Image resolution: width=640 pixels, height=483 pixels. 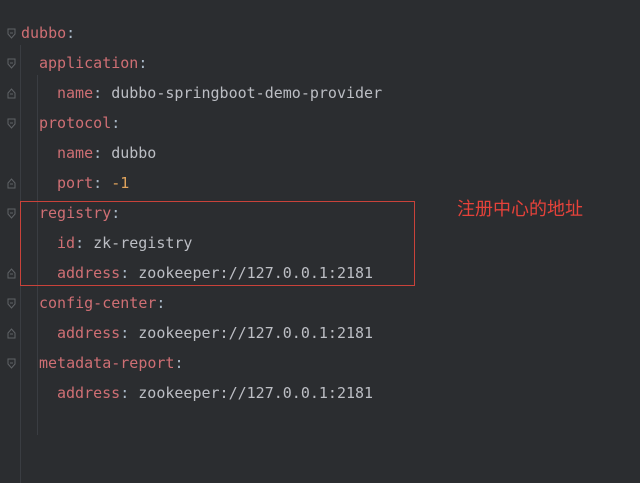 What do you see at coordinates (247, 93) in the screenshot?
I see `yaml-value: dubbo-springboot-demo-provider` at bounding box center [247, 93].